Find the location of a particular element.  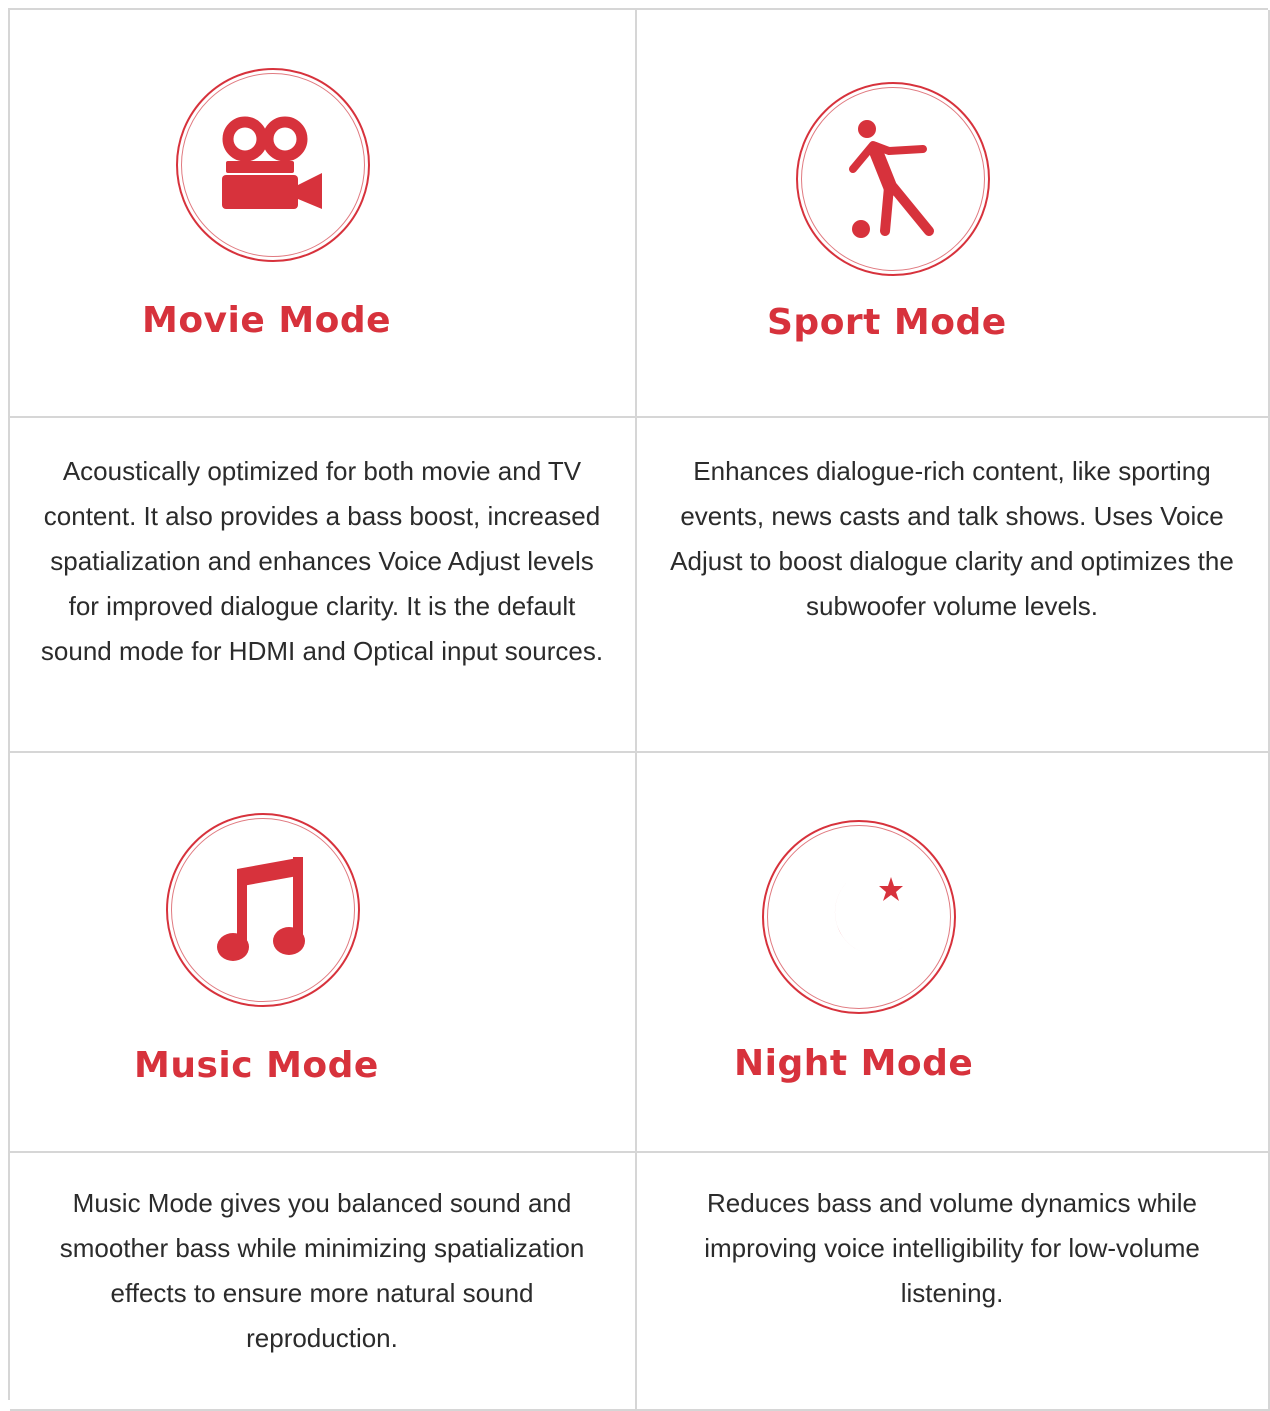

music-mode-header-cell: Music Mode is located at coordinates (323, 952).